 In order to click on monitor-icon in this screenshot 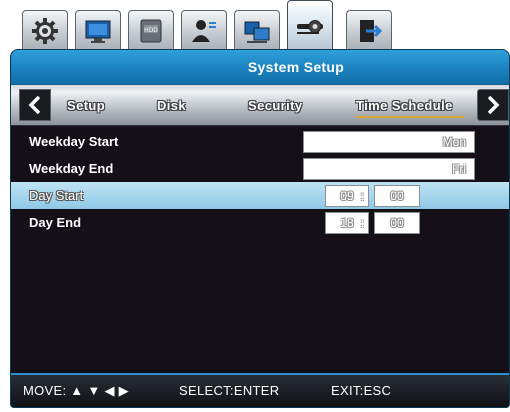, I will do `click(98, 31)`.